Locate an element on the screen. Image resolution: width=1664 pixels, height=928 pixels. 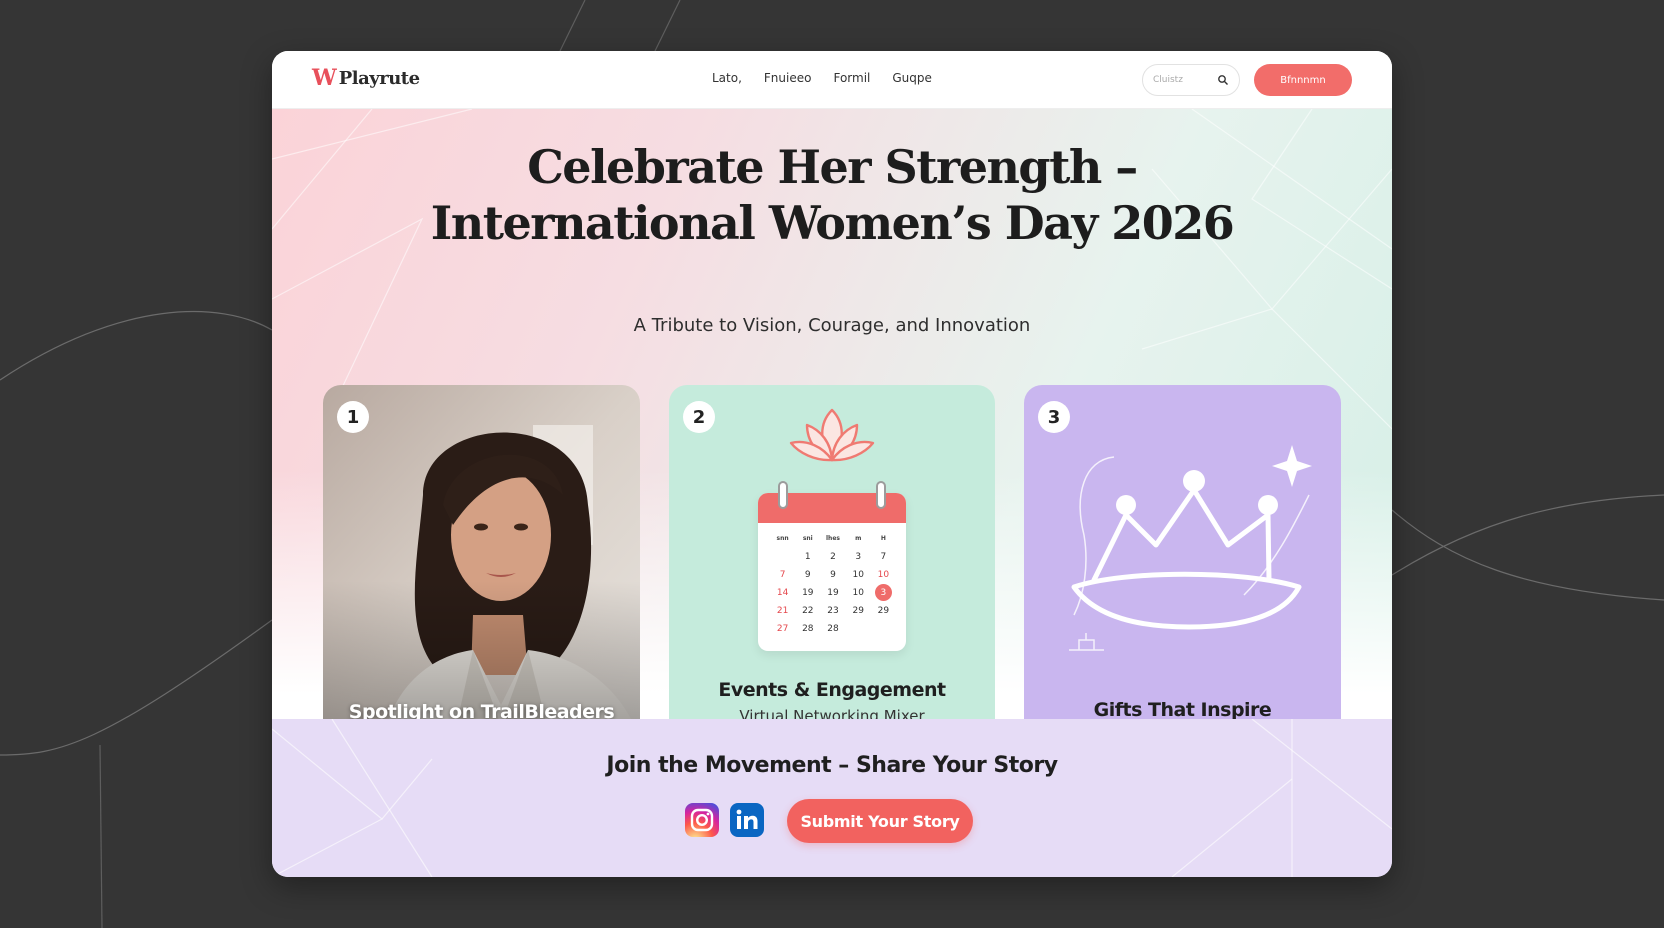
nav-link-3: Formil is located at coordinates (851, 78).